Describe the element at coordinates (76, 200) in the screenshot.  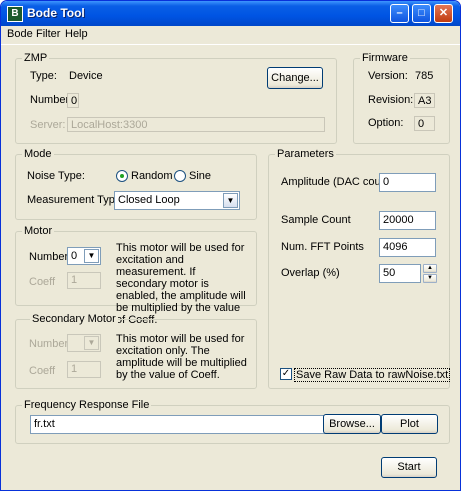
I see `measurement-type-label: Measurement Type:` at that location.